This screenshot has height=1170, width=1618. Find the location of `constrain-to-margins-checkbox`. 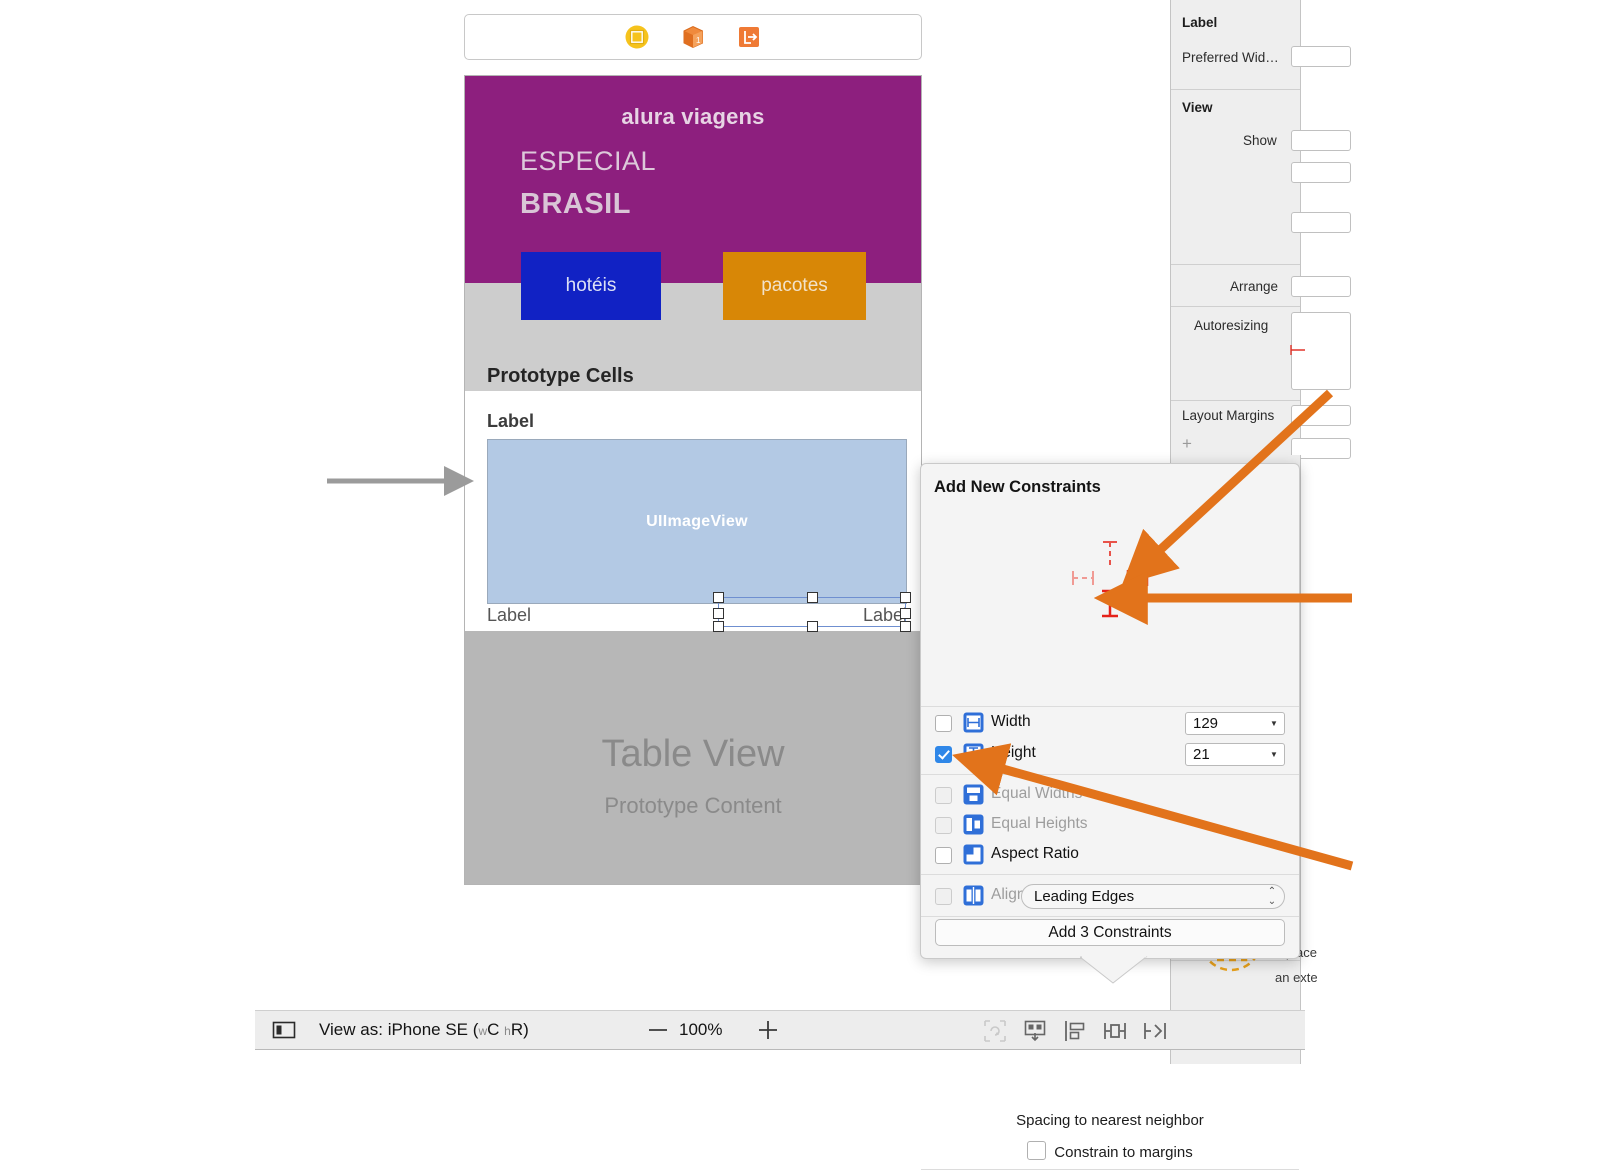

constrain-to-margins-checkbox is located at coordinates (1037, 1150).